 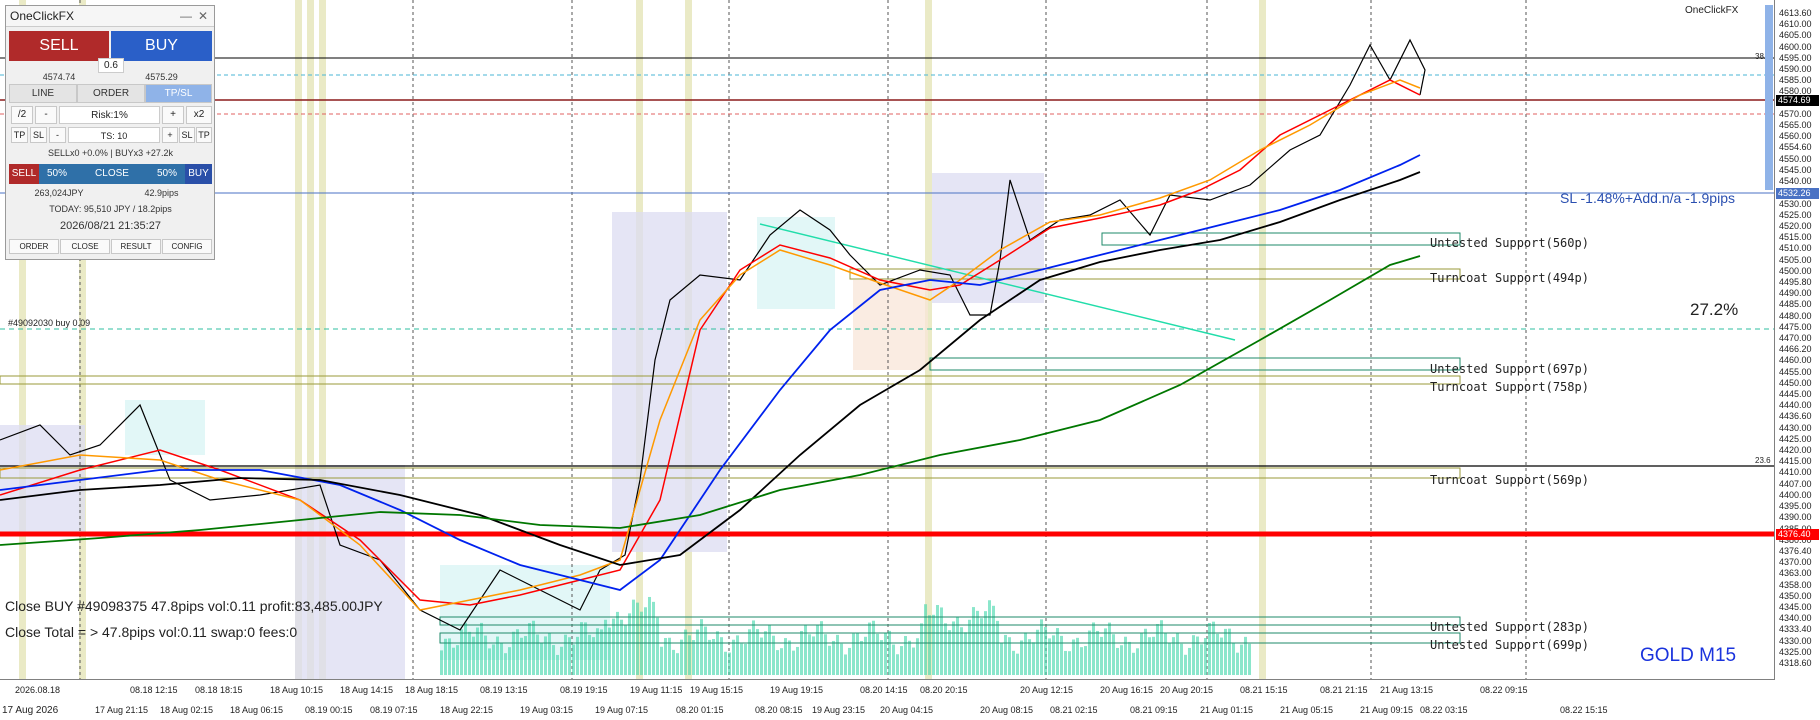 I want to click on position-range-bar, so click(x=1769, y=97).